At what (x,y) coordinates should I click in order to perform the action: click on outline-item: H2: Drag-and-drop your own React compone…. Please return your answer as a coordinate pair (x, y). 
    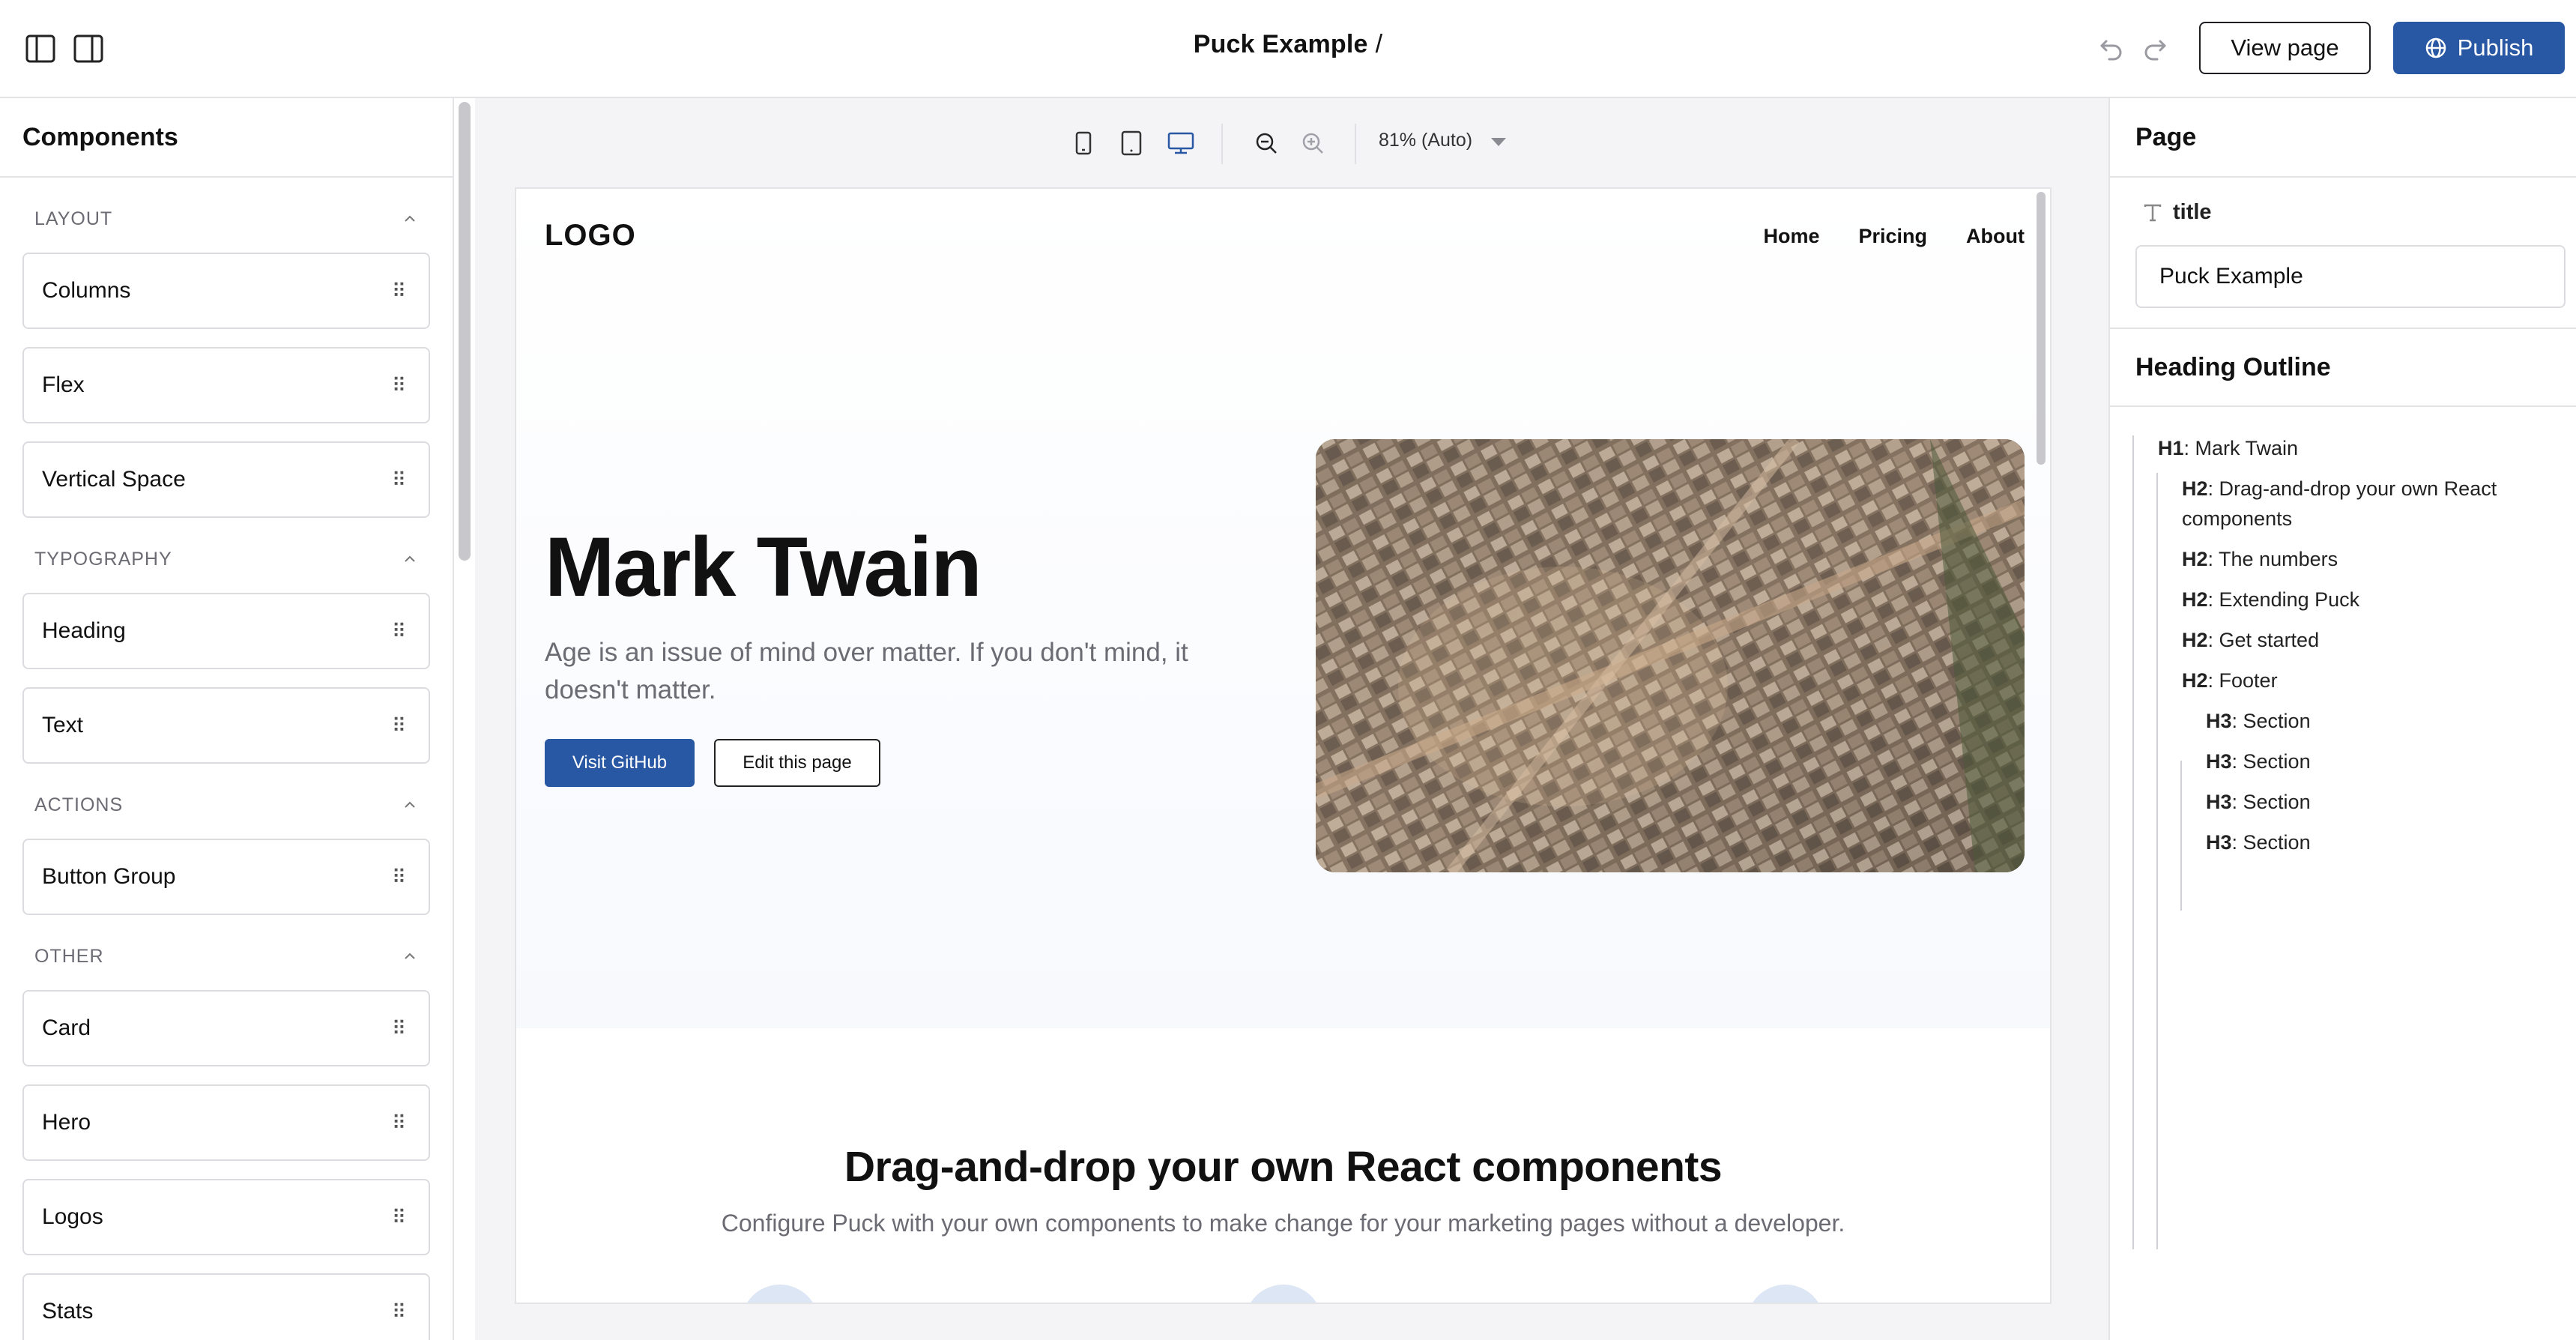
    Looking at the image, I should click on (2353, 503).